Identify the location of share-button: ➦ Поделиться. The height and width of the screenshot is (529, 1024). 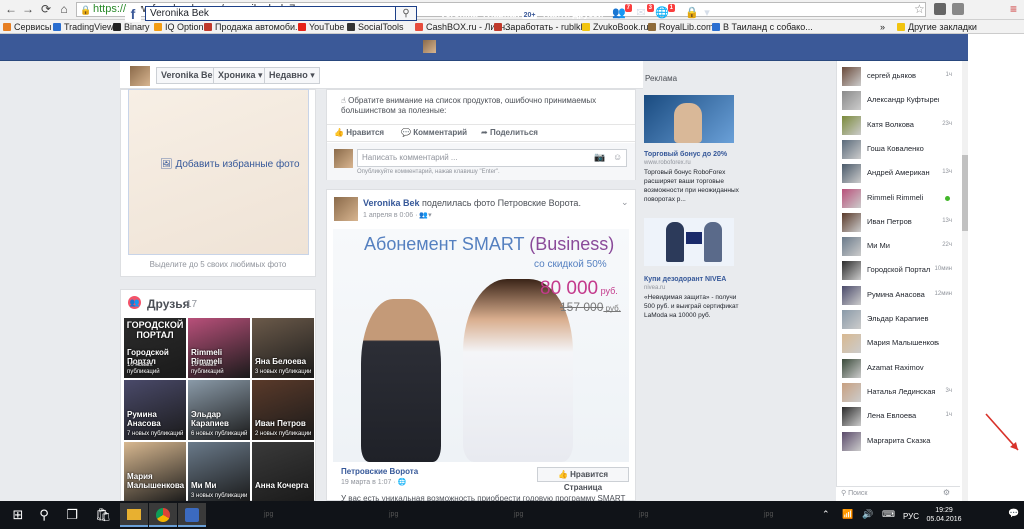
(509, 132).